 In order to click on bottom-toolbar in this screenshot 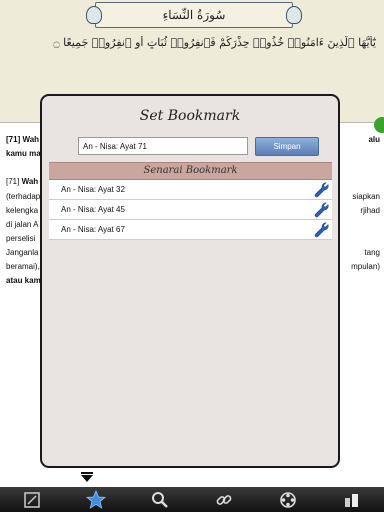, I will do `click(192, 499)`.